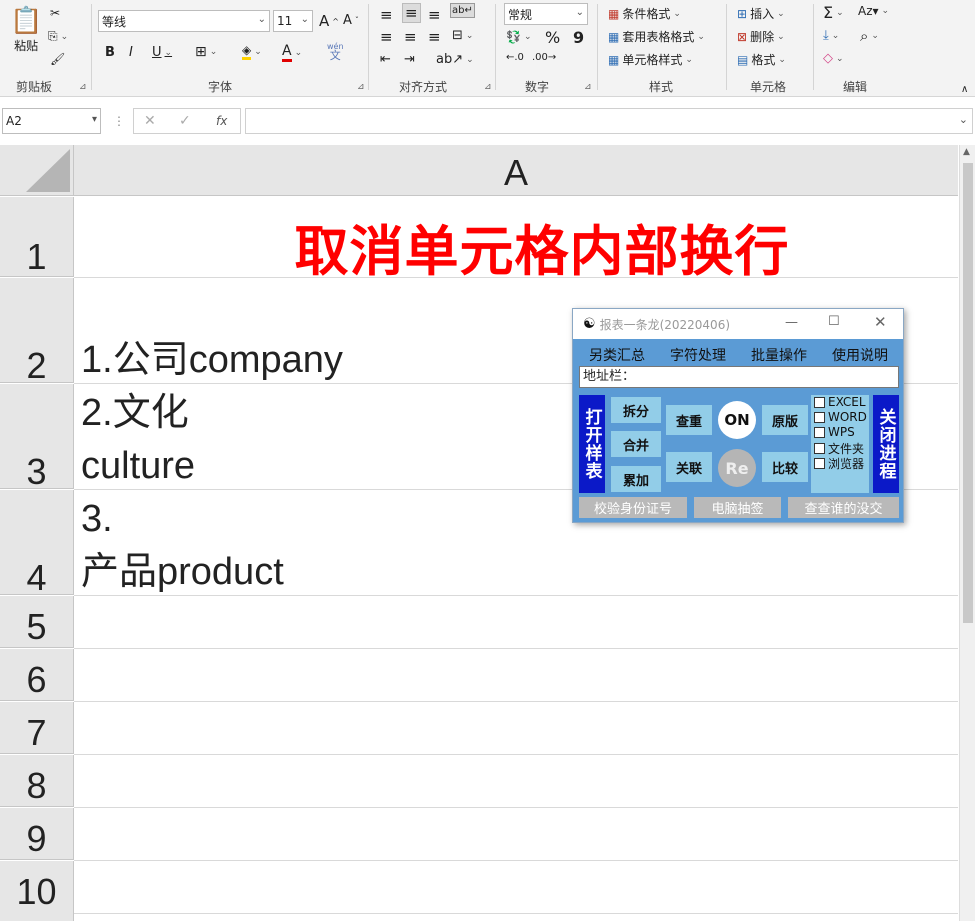  I want to click on shrink-font-button: Aˇ, so click(351, 20).